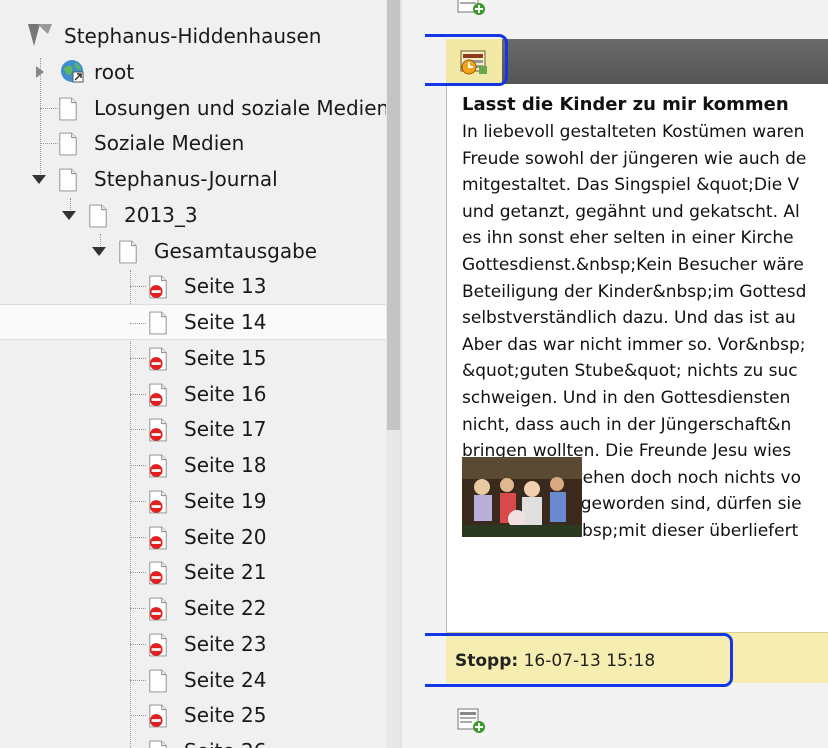 The width and height of the screenshot is (828, 748). What do you see at coordinates (193, 72) in the screenshot?
I see `tree-item: root` at bounding box center [193, 72].